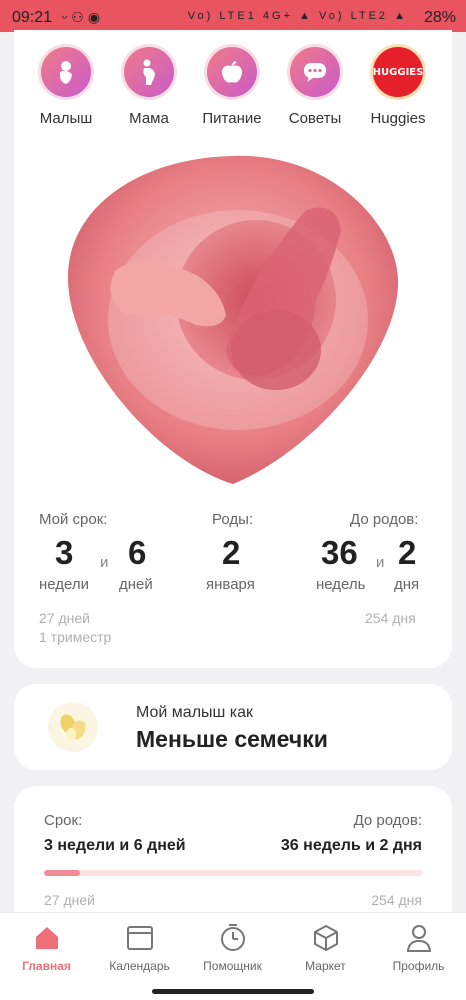 The width and height of the screenshot is (466, 1000). I want to click on category-mom: Мама, so click(149, 85).